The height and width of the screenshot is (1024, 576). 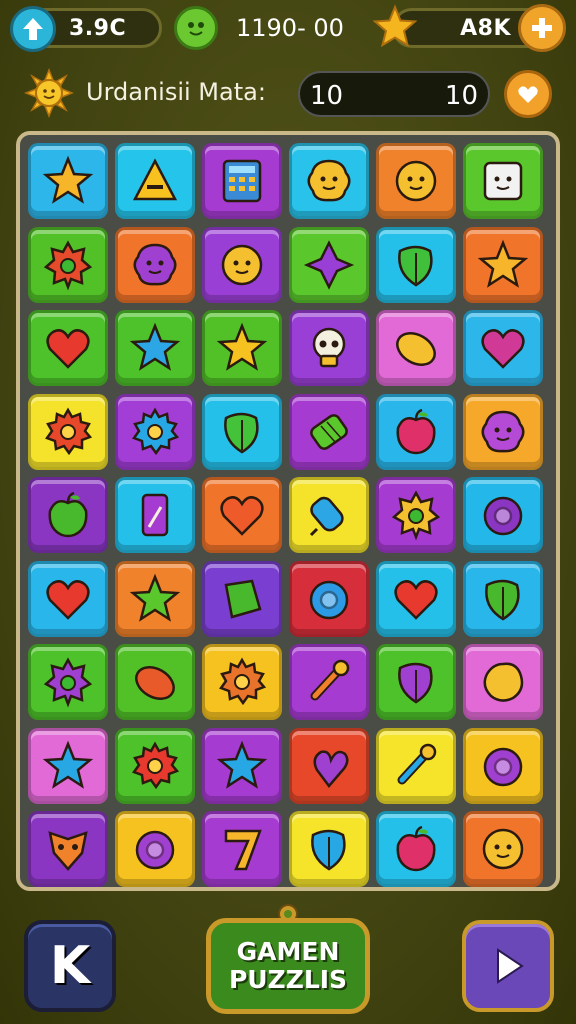 What do you see at coordinates (155, 181) in the screenshot?
I see `tile-triangle` at bounding box center [155, 181].